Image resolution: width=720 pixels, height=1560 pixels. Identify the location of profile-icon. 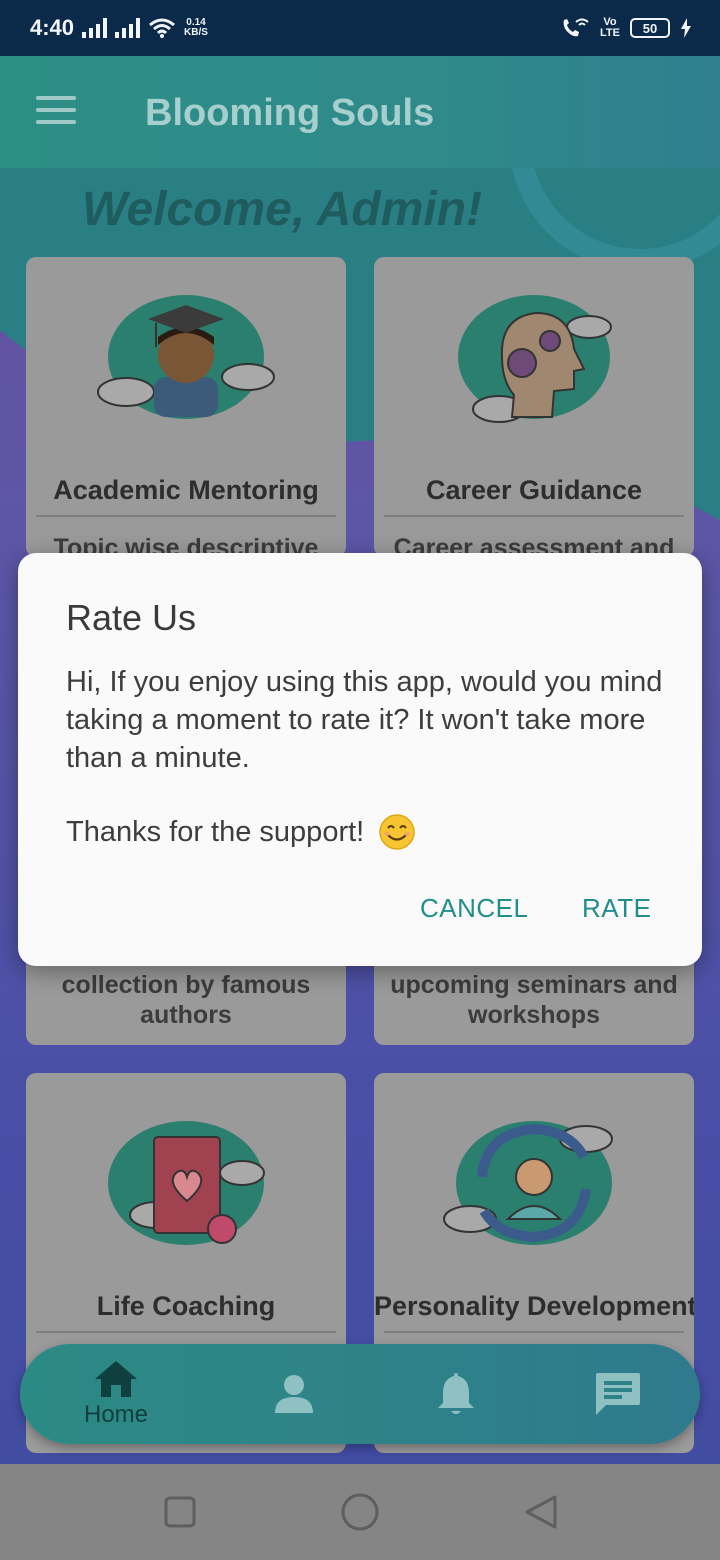
(294, 1394).